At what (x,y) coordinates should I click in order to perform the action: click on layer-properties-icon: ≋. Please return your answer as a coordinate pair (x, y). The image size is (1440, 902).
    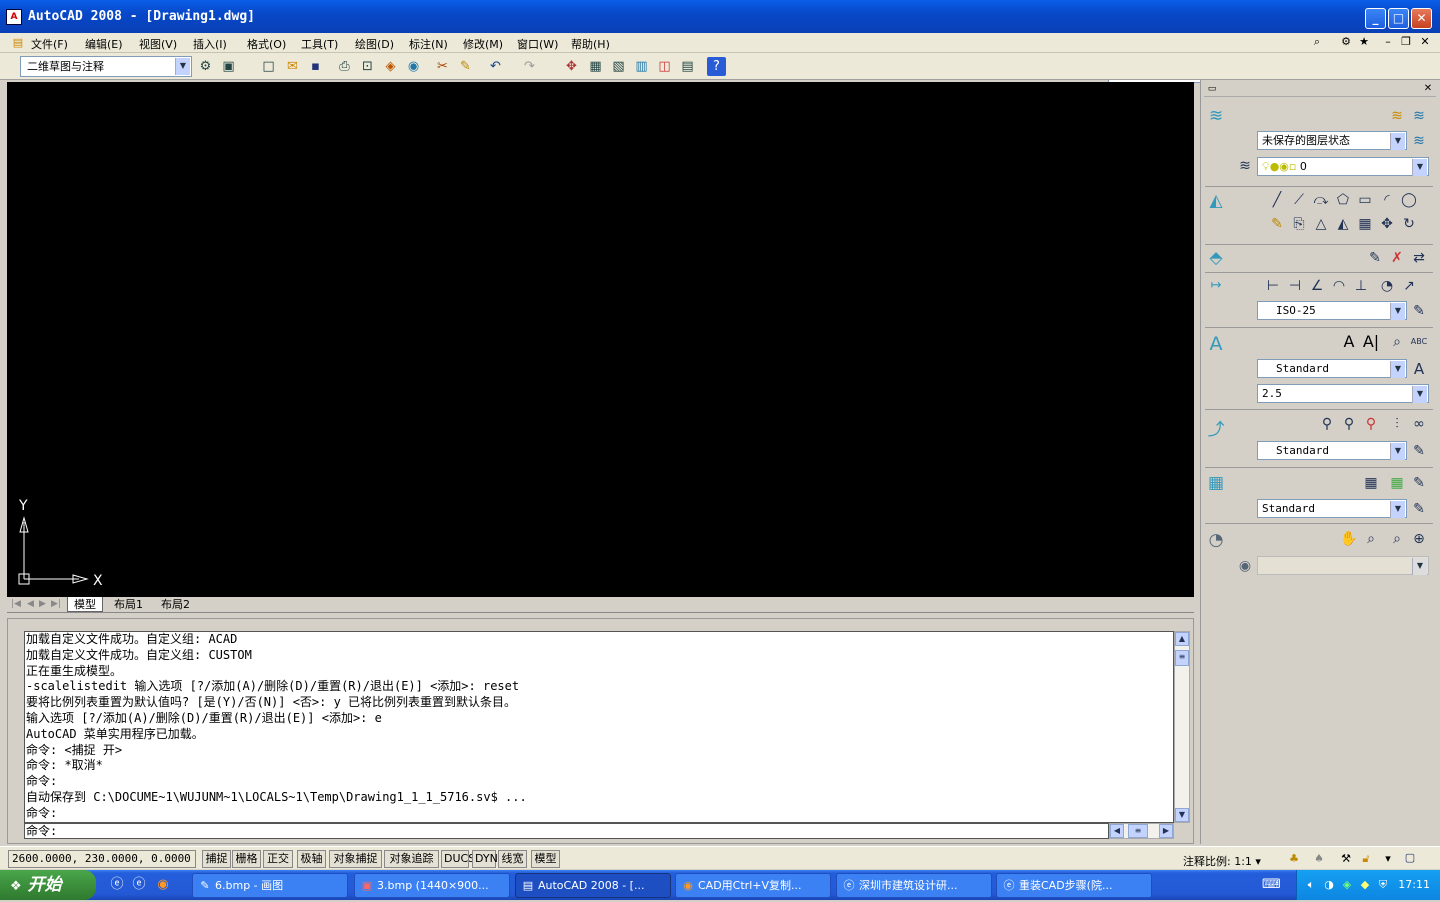
    Looking at the image, I should click on (1397, 116).